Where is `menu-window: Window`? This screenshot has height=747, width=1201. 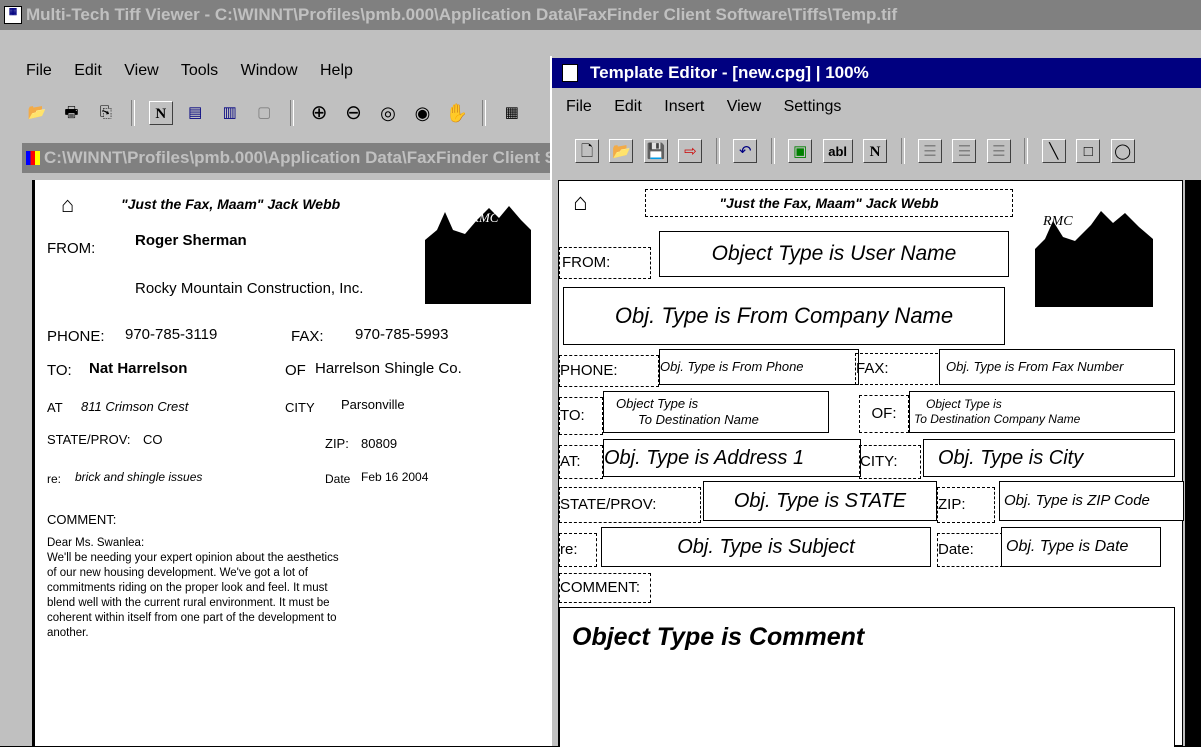
menu-window: Window is located at coordinates (269, 70).